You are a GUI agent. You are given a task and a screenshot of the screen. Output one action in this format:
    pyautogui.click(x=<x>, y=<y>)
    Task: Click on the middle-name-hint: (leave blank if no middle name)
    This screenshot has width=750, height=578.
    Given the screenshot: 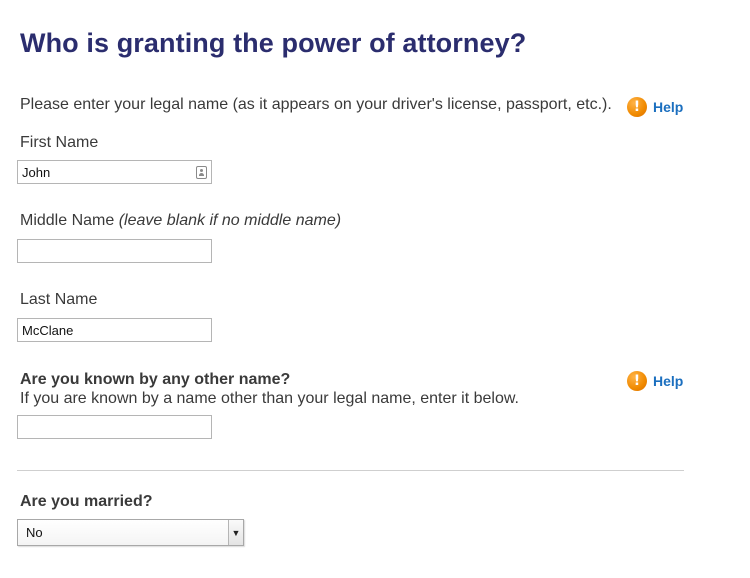 What is the action you would take?
    pyautogui.click(x=230, y=220)
    